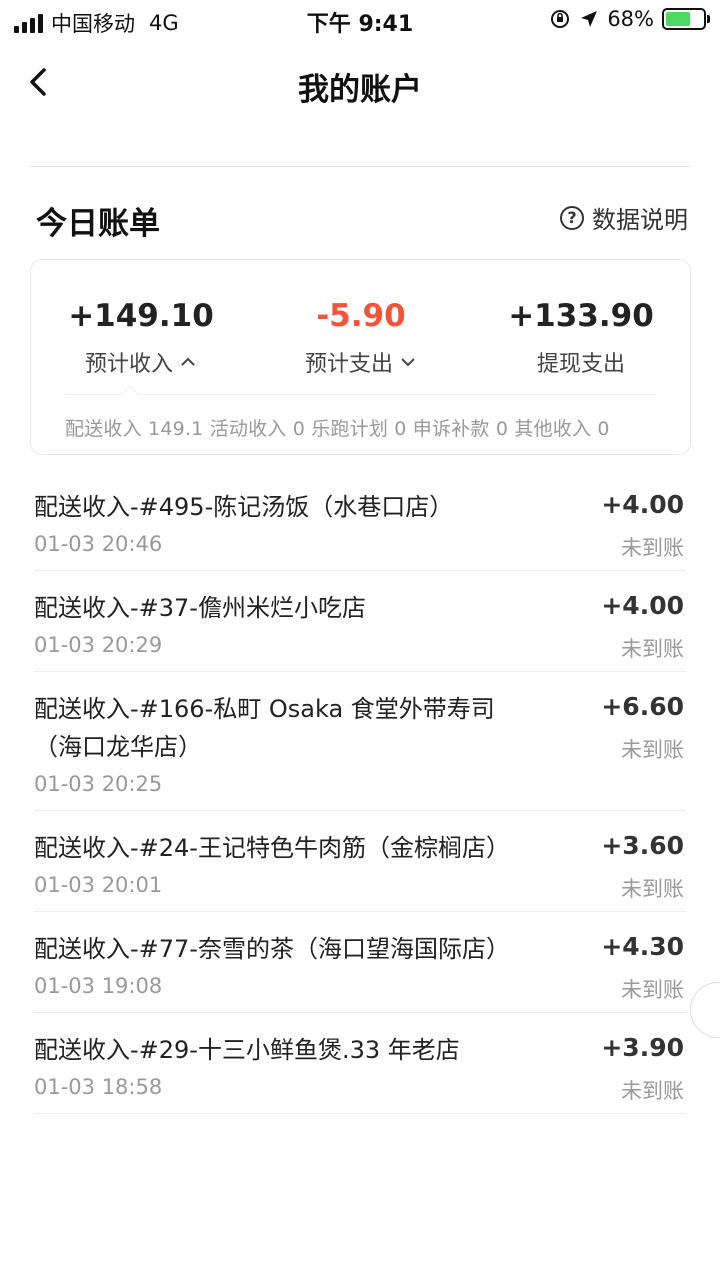  I want to click on data-help-label: 数据说明, so click(640, 220).